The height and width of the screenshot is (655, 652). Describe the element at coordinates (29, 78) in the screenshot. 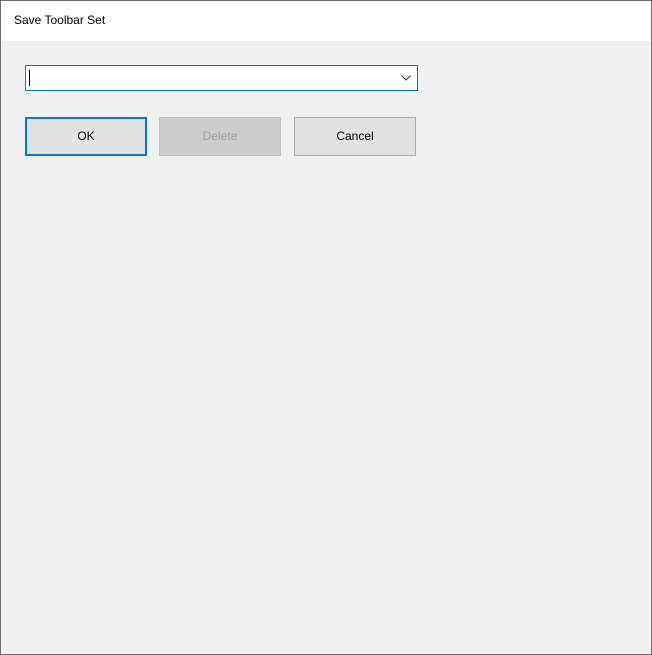

I see `text-caret` at that location.